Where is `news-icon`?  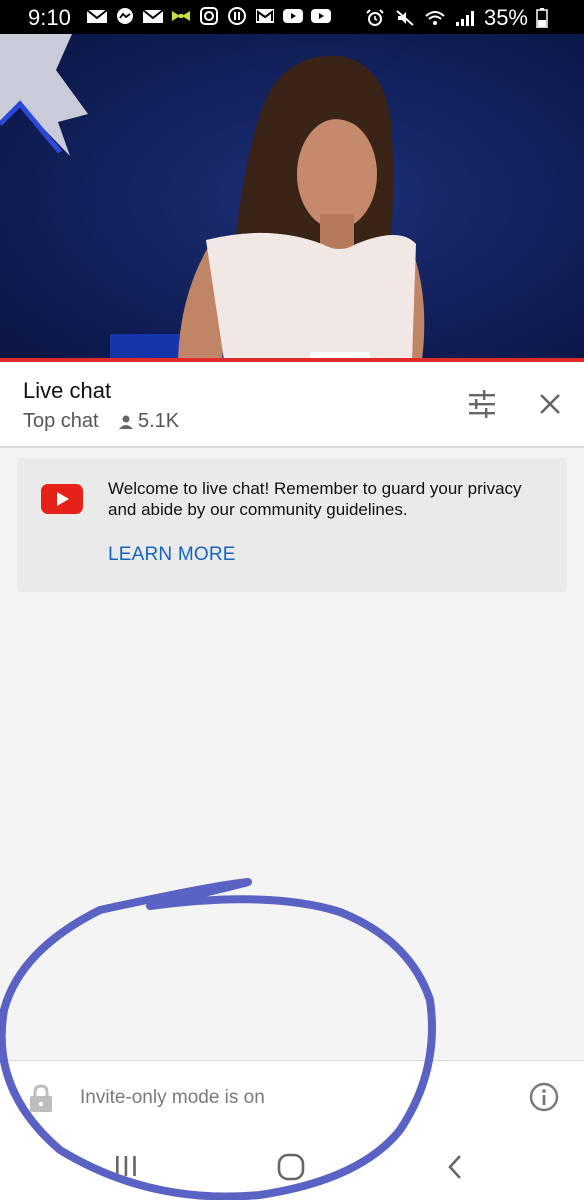 news-icon is located at coordinates (237, 16).